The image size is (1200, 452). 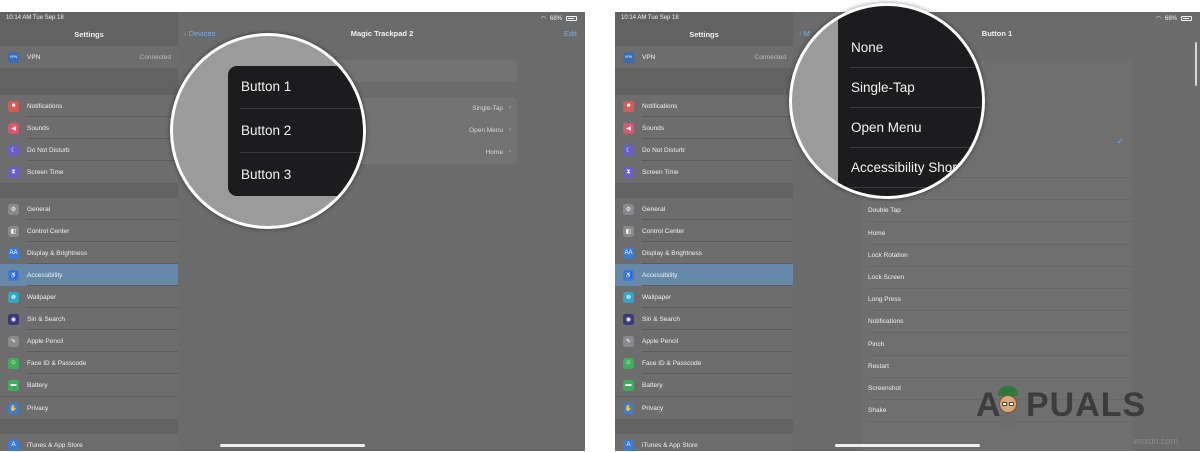 What do you see at coordinates (886, 127) in the screenshot?
I see `zoomed-option-label: Open Menu` at bounding box center [886, 127].